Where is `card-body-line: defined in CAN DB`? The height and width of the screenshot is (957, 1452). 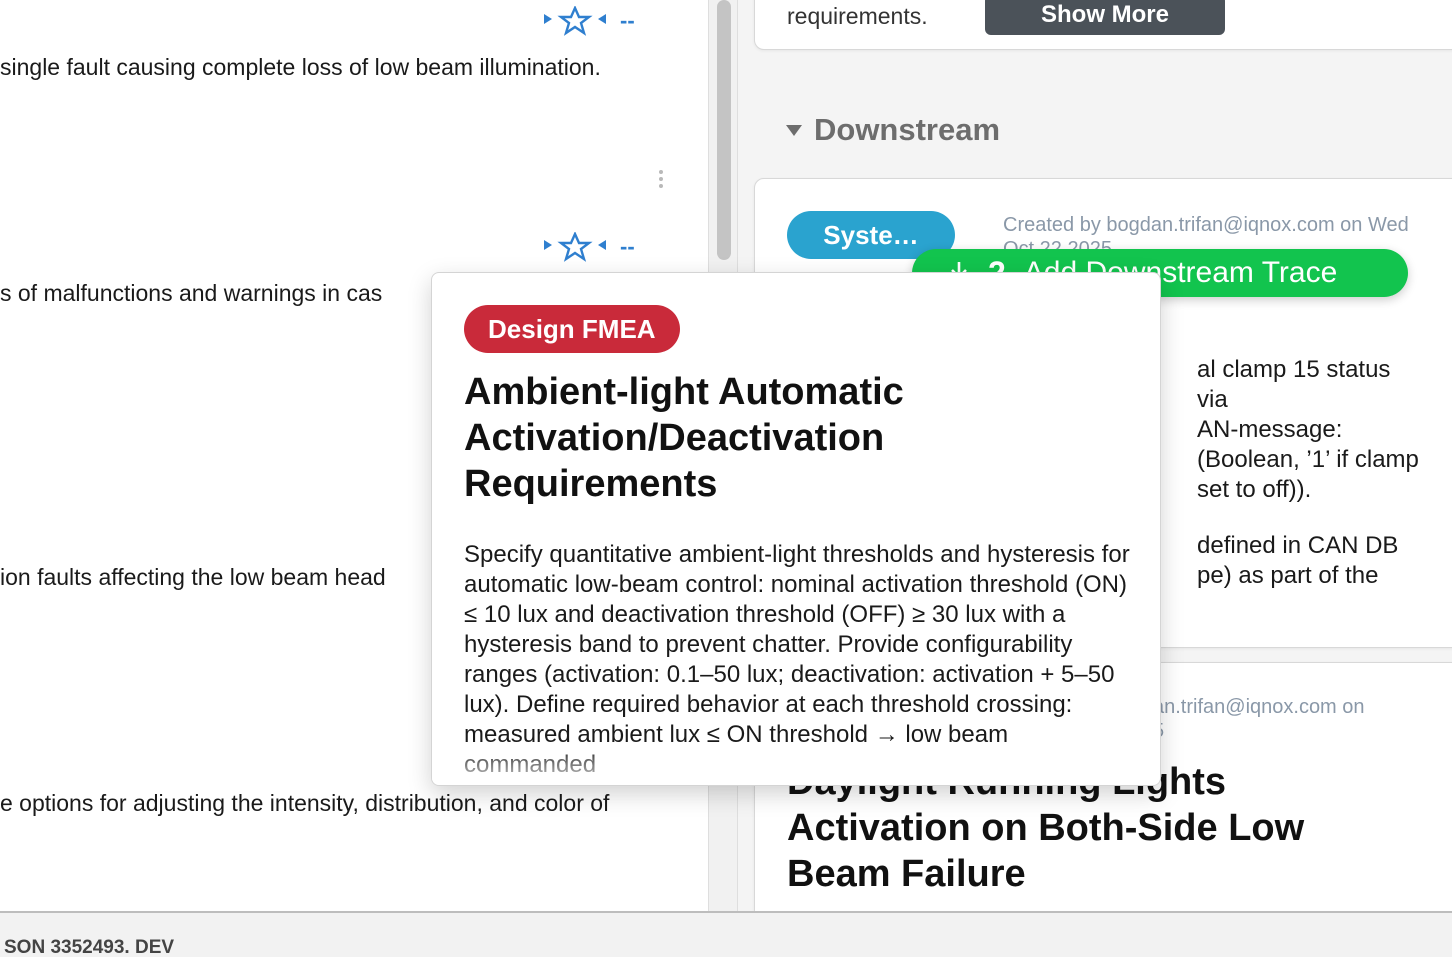 card-body-line: defined in CAN DB is located at coordinates (1298, 545).